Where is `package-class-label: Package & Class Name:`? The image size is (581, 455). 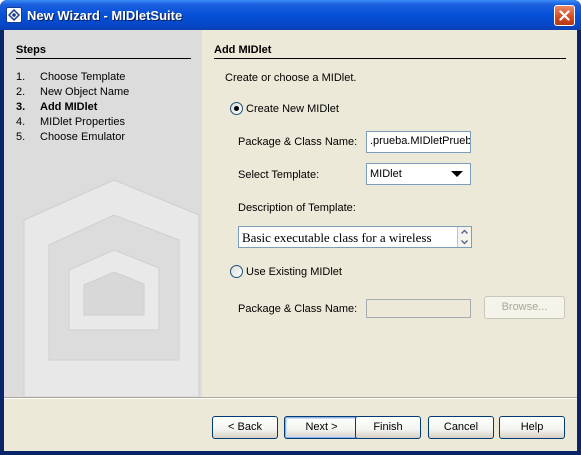
package-class-label: Package & Class Name: is located at coordinates (298, 142).